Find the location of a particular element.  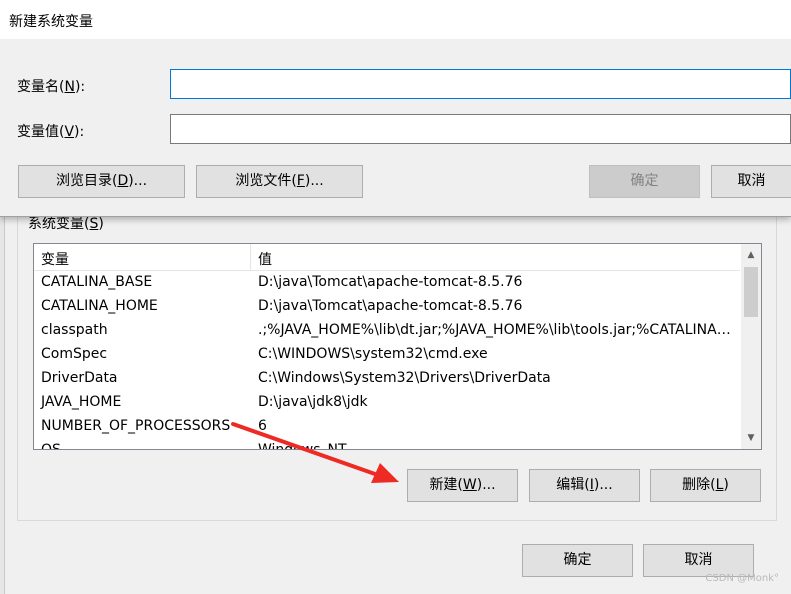

annotation-arrow-icon is located at coordinates (315, 452).